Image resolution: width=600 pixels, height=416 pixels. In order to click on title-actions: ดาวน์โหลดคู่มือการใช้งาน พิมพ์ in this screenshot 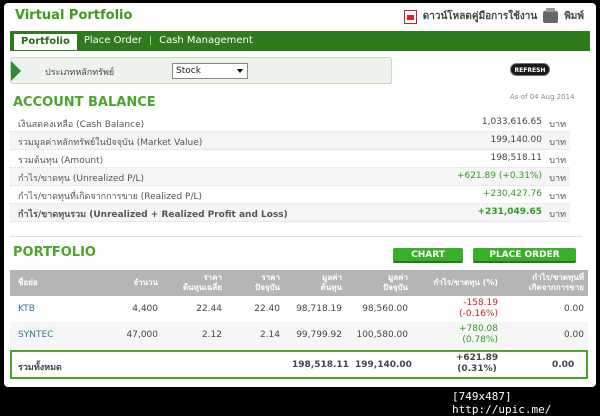, I will do `click(493, 15)`.